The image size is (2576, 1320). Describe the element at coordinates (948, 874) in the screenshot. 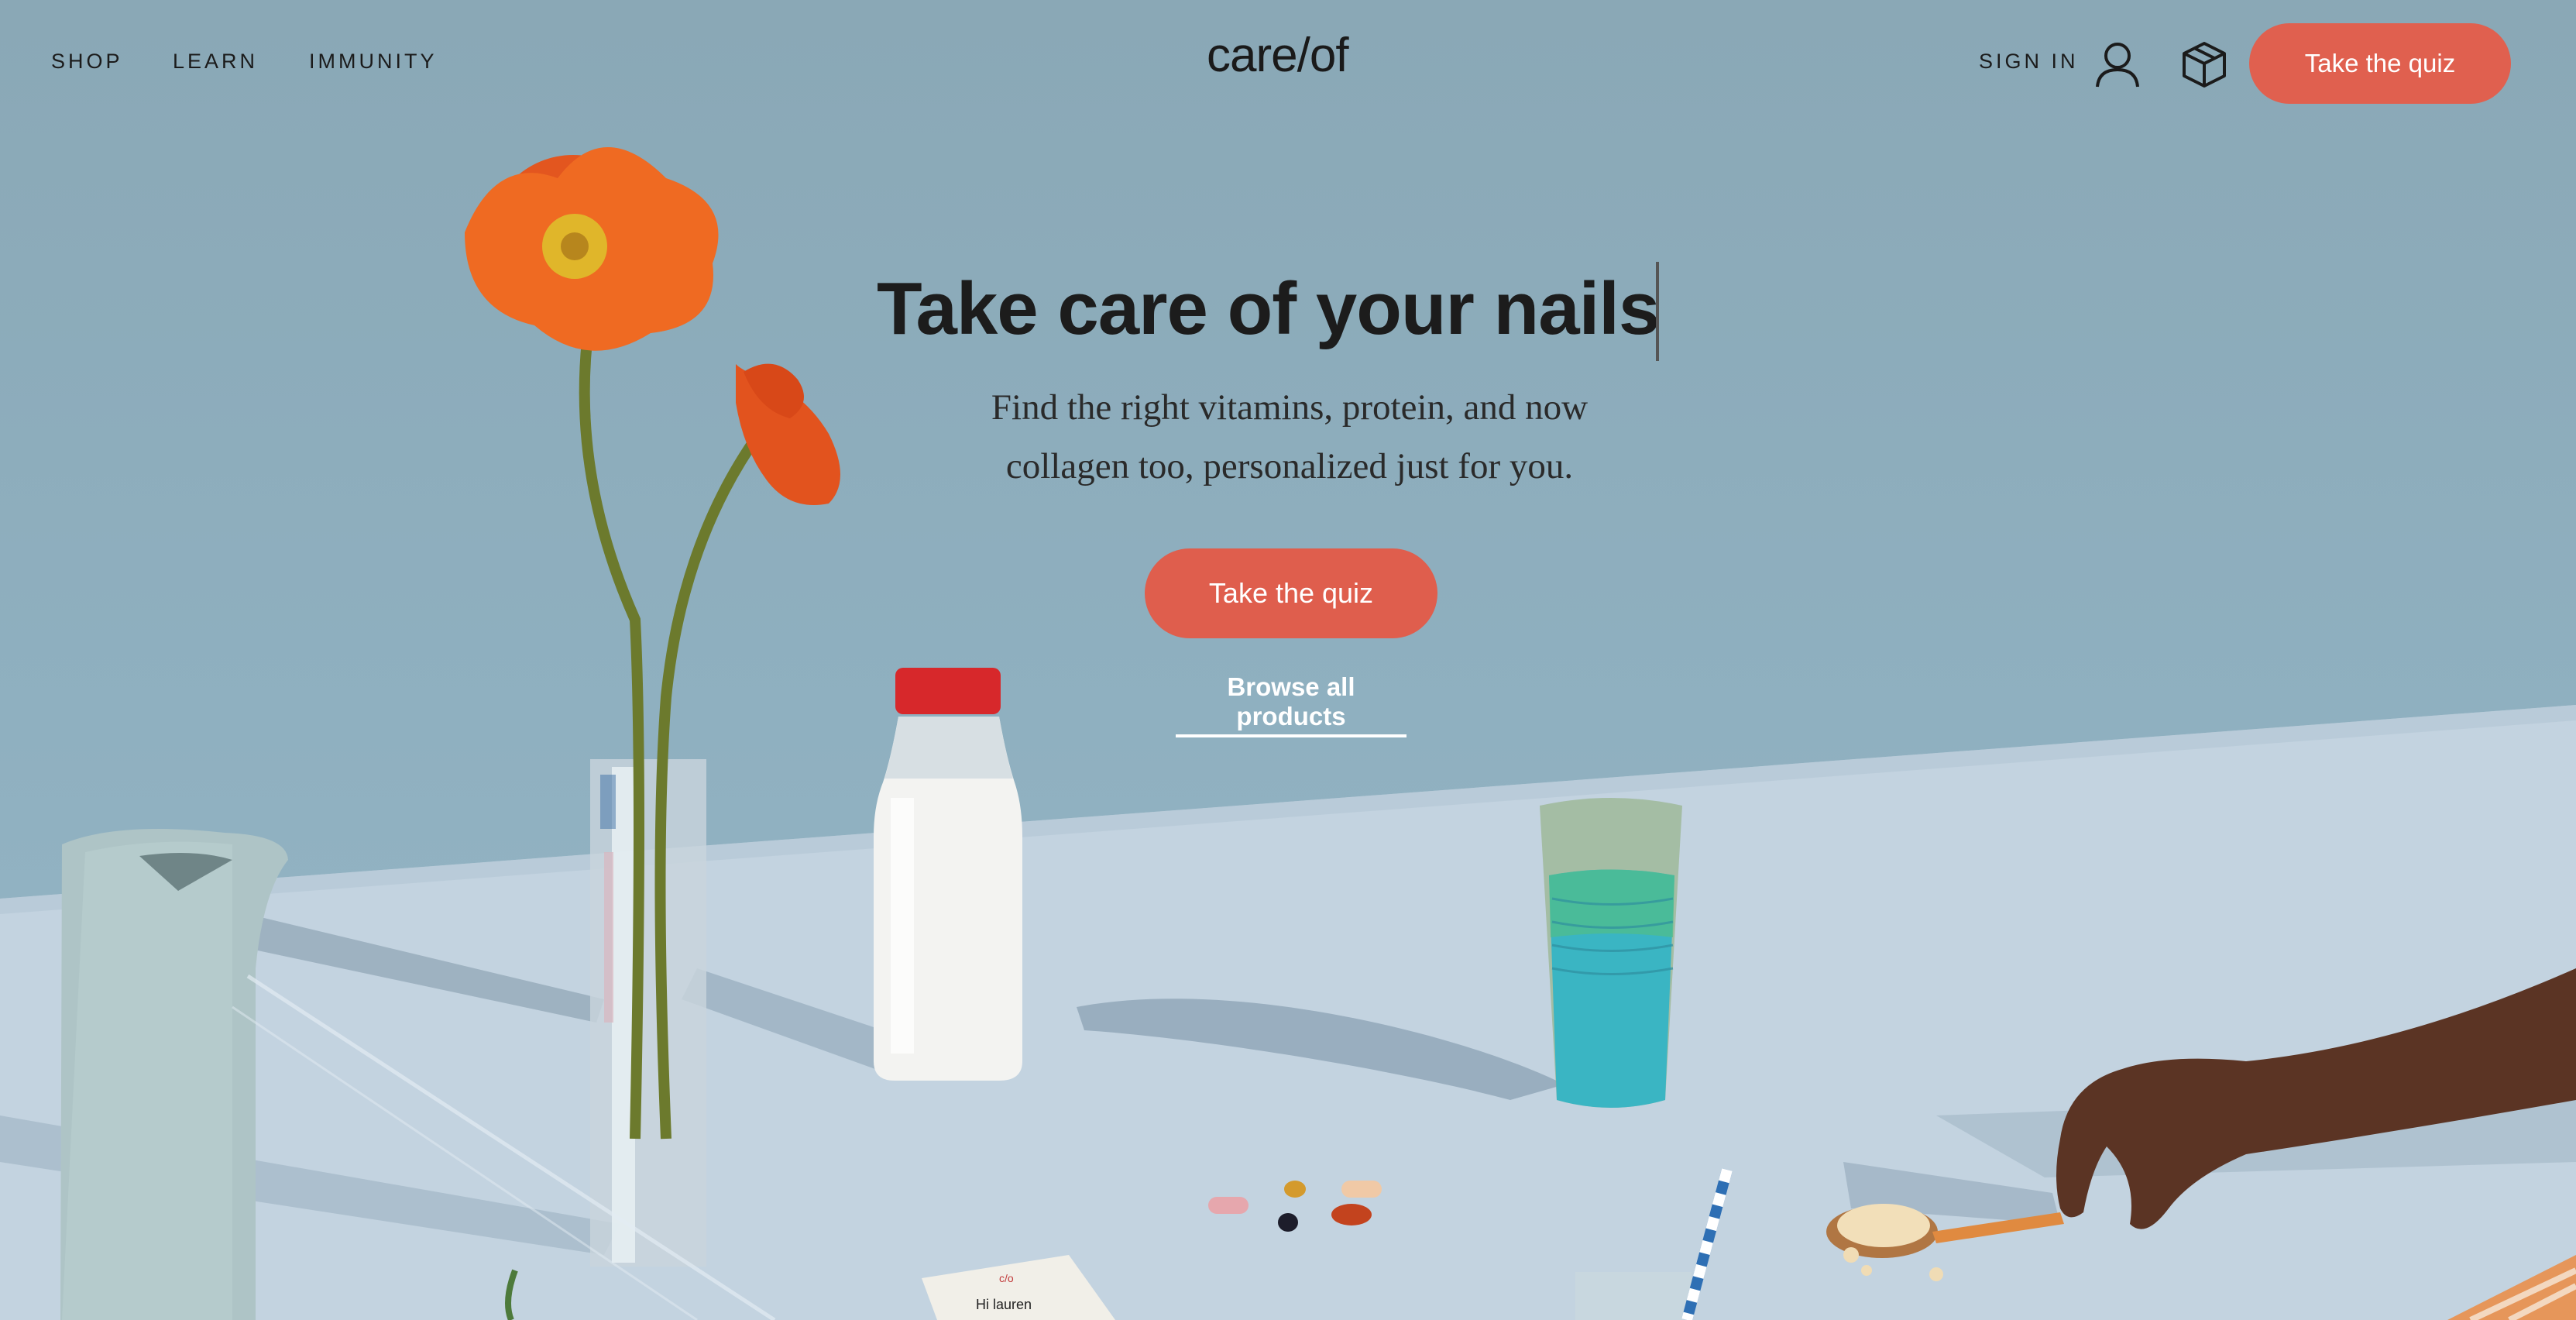

I see `milk-bottle` at that location.